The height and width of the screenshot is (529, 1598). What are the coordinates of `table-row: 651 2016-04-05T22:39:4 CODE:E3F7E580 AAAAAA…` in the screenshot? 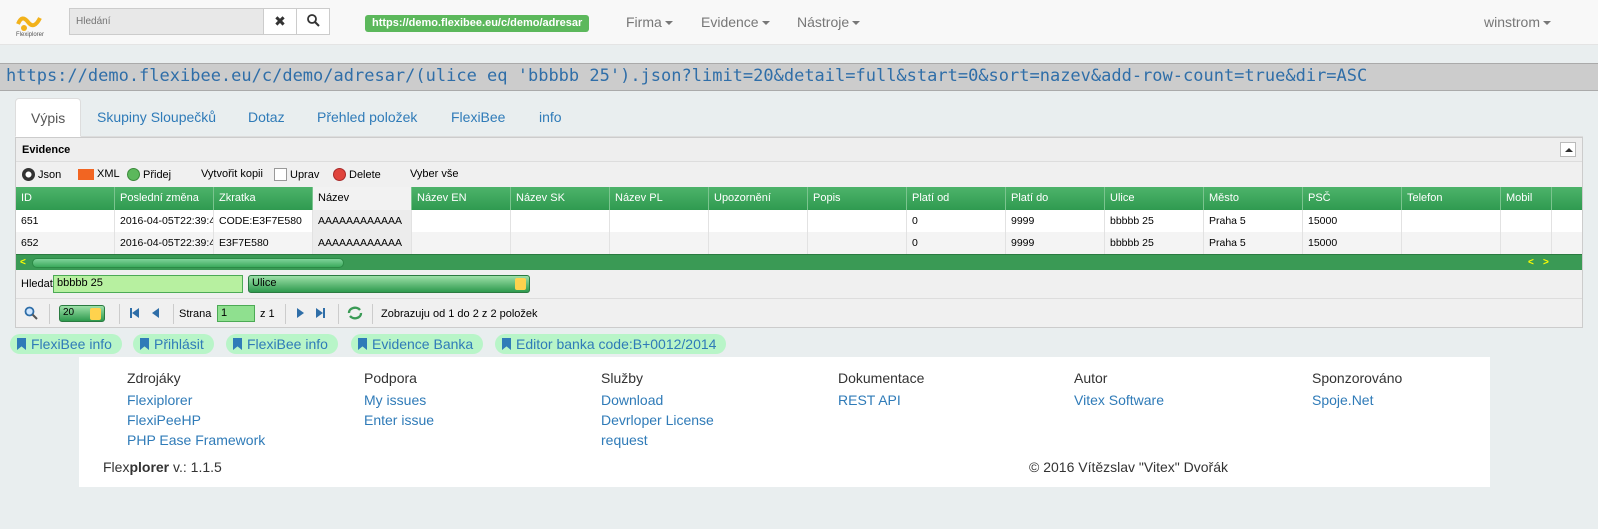 It's located at (799, 221).